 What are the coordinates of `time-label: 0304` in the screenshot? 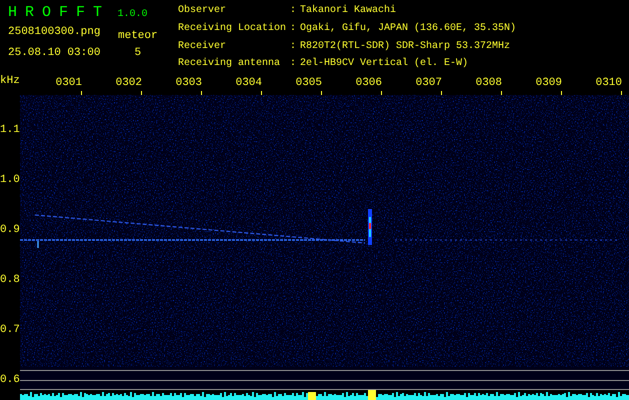 It's located at (249, 83).